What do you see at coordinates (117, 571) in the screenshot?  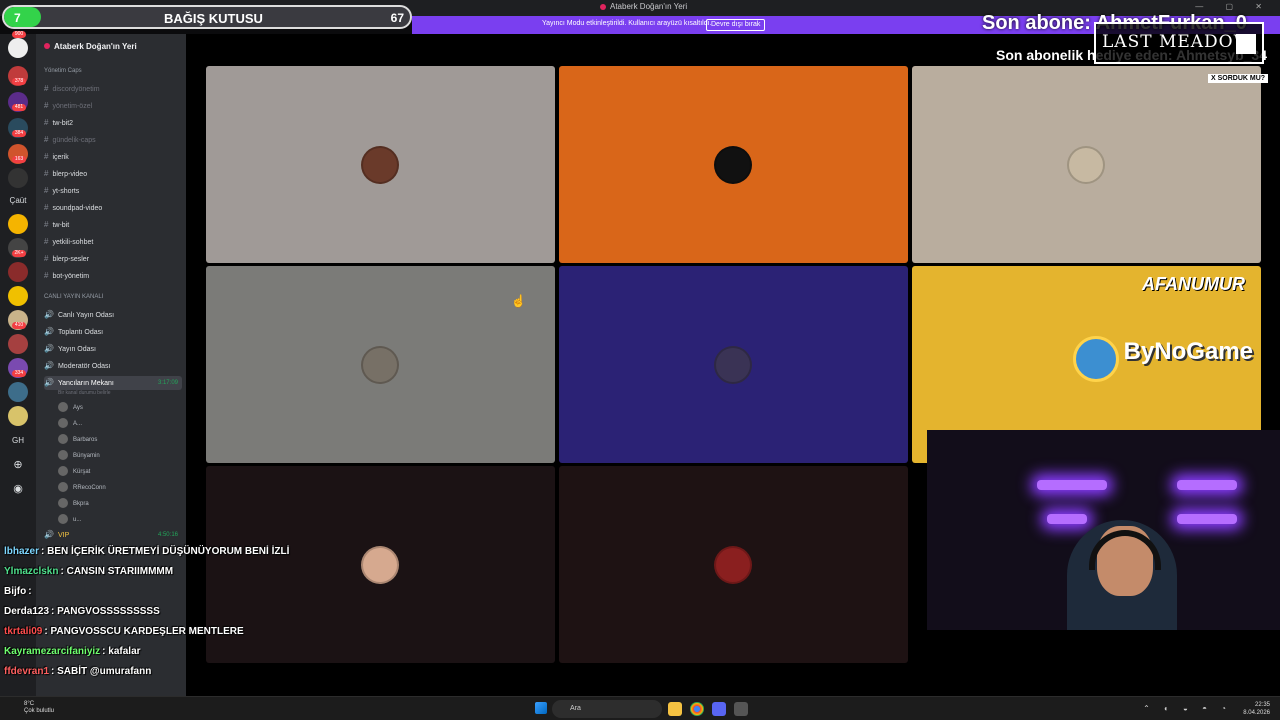 I see `chat-text: : CANSIN STARIIMMMM` at bounding box center [117, 571].